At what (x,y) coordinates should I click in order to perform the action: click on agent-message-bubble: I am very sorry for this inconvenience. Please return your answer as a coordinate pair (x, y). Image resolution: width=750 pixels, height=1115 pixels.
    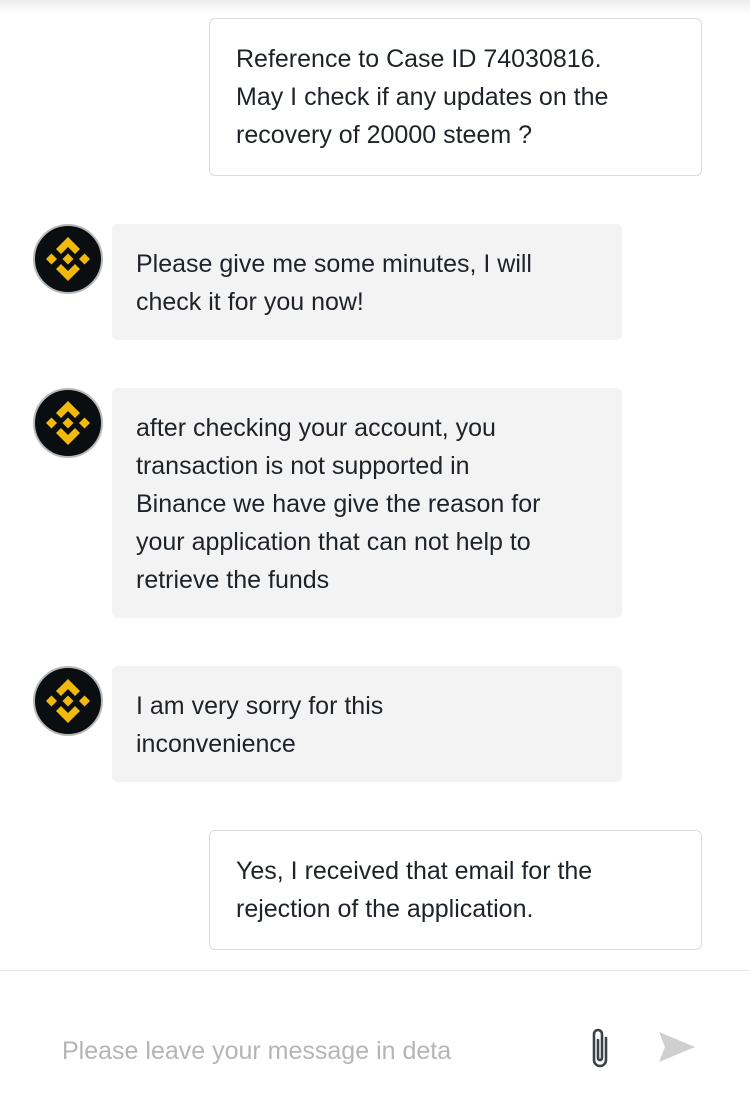
    Looking at the image, I should click on (367, 724).